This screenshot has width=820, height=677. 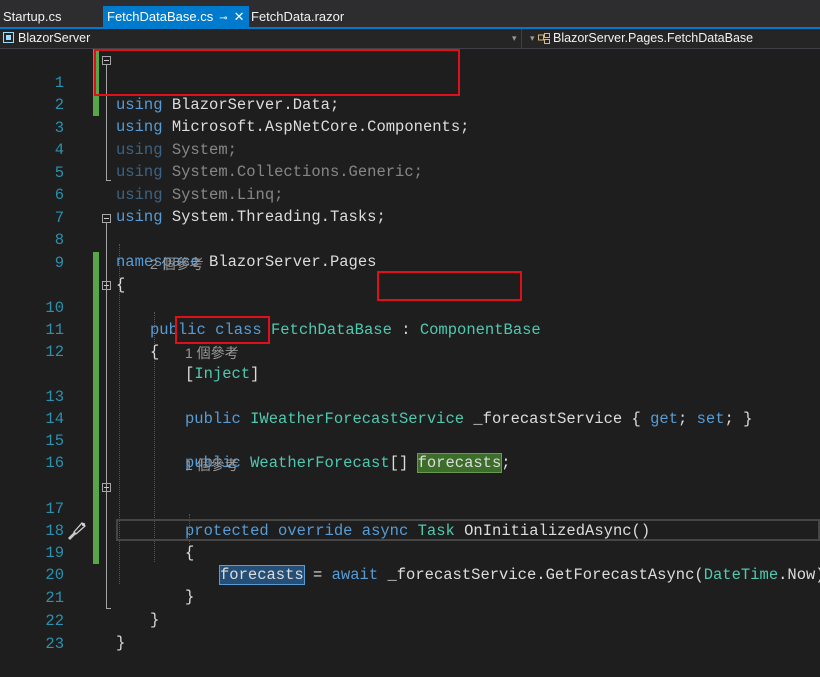 I want to click on code-text: }, so click(x=121, y=643).